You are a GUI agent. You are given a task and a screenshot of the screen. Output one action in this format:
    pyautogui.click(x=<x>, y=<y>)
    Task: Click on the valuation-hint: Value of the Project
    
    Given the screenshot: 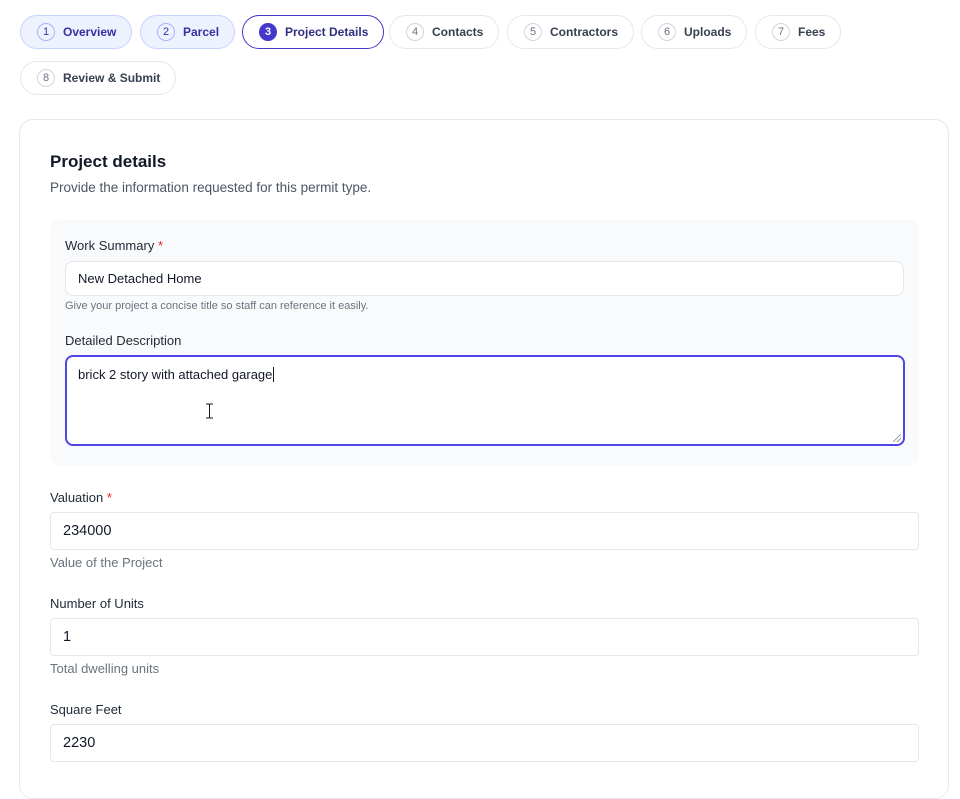 What is the action you would take?
    pyautogui.click(x=106, y=562)
    